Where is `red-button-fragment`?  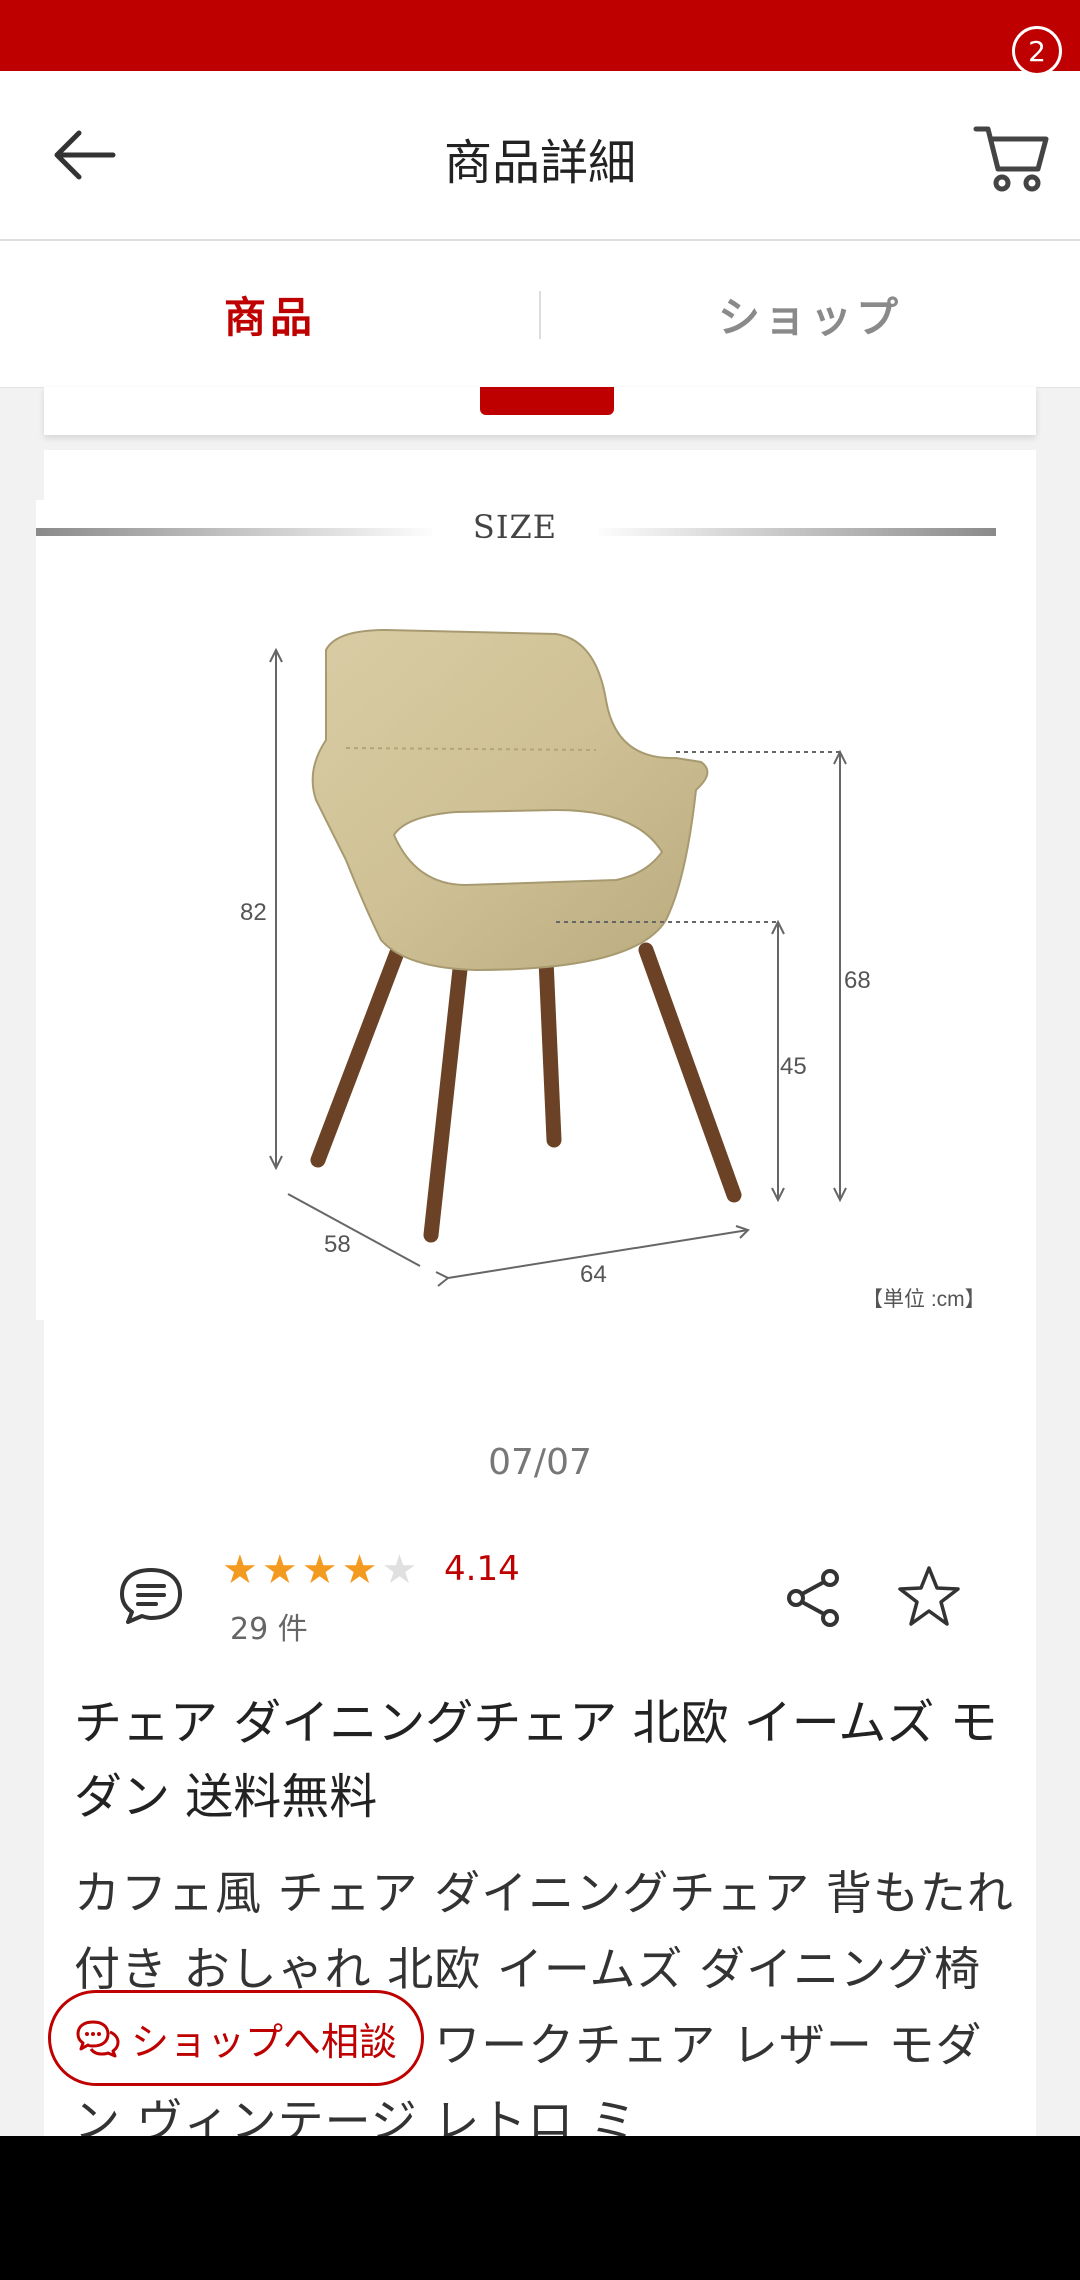 red-button-fragment is located at coordinates (547, 401).